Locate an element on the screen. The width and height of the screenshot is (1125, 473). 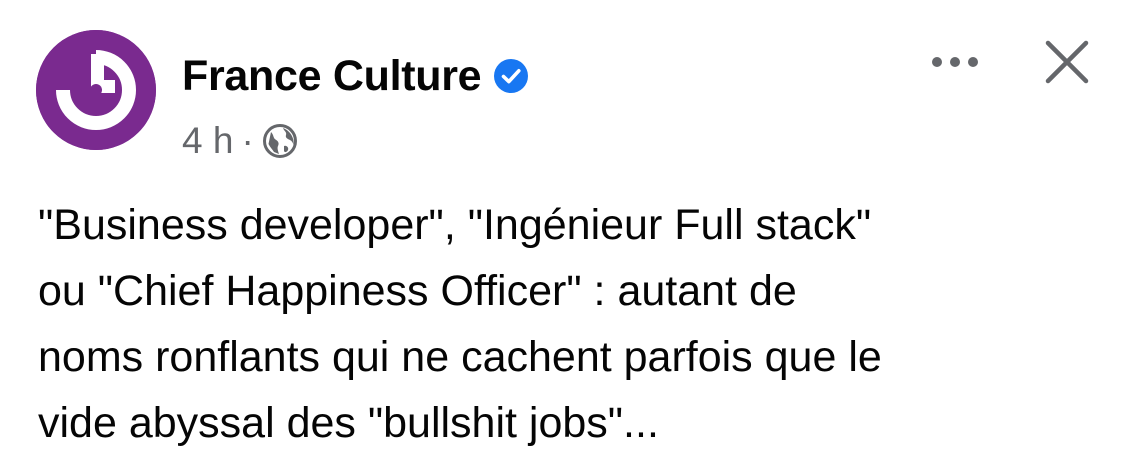
post-timestamp: 4 h is located at coordinates (207, 141).